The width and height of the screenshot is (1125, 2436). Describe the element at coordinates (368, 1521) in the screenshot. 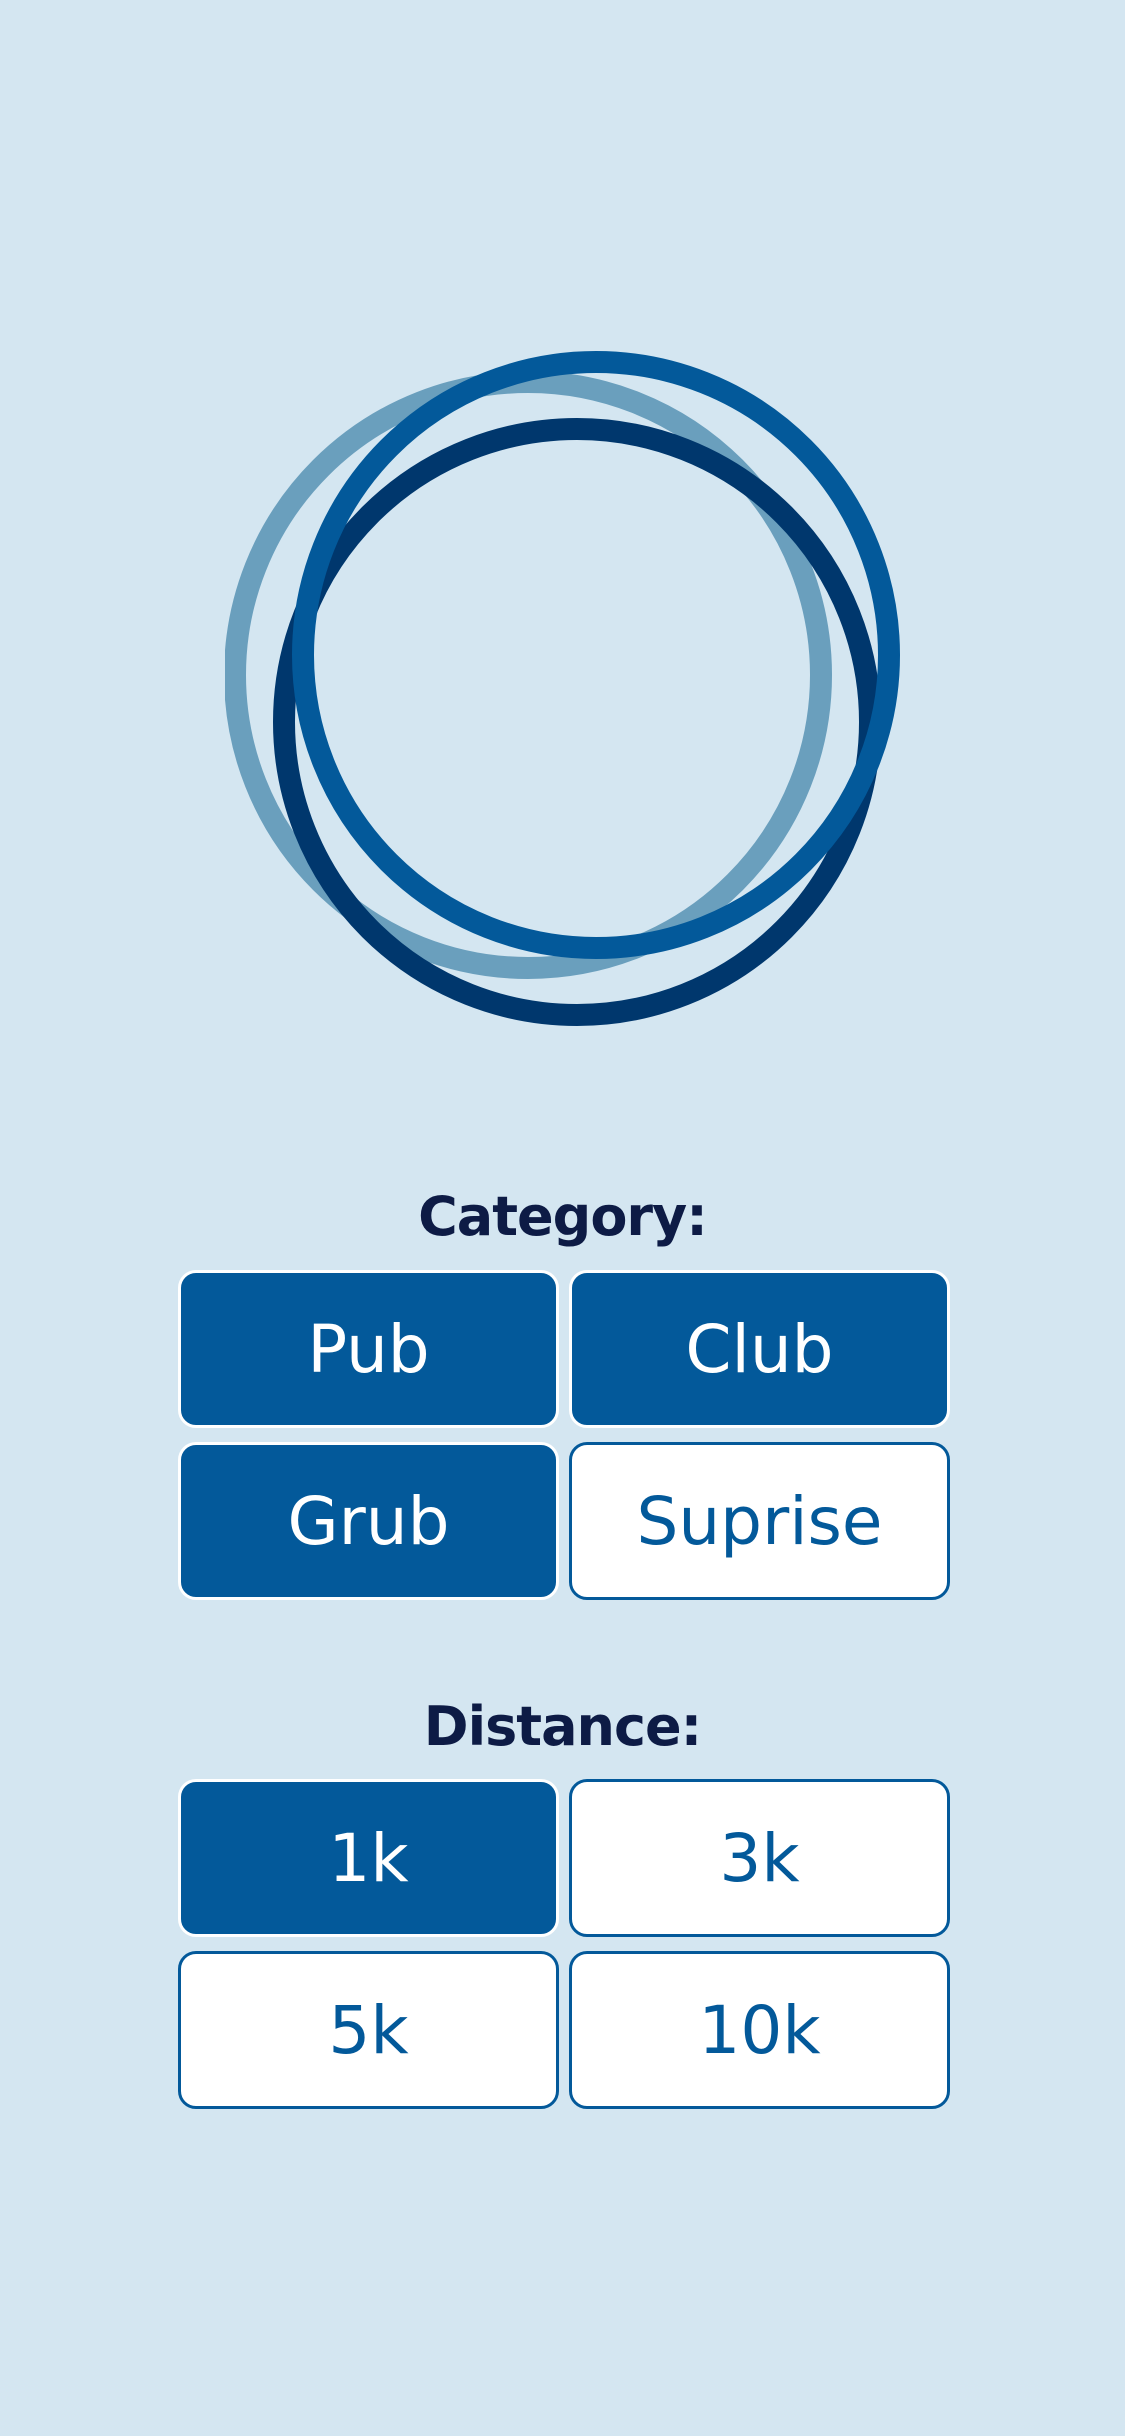

I see `category-option-grub: Grub` at that location.